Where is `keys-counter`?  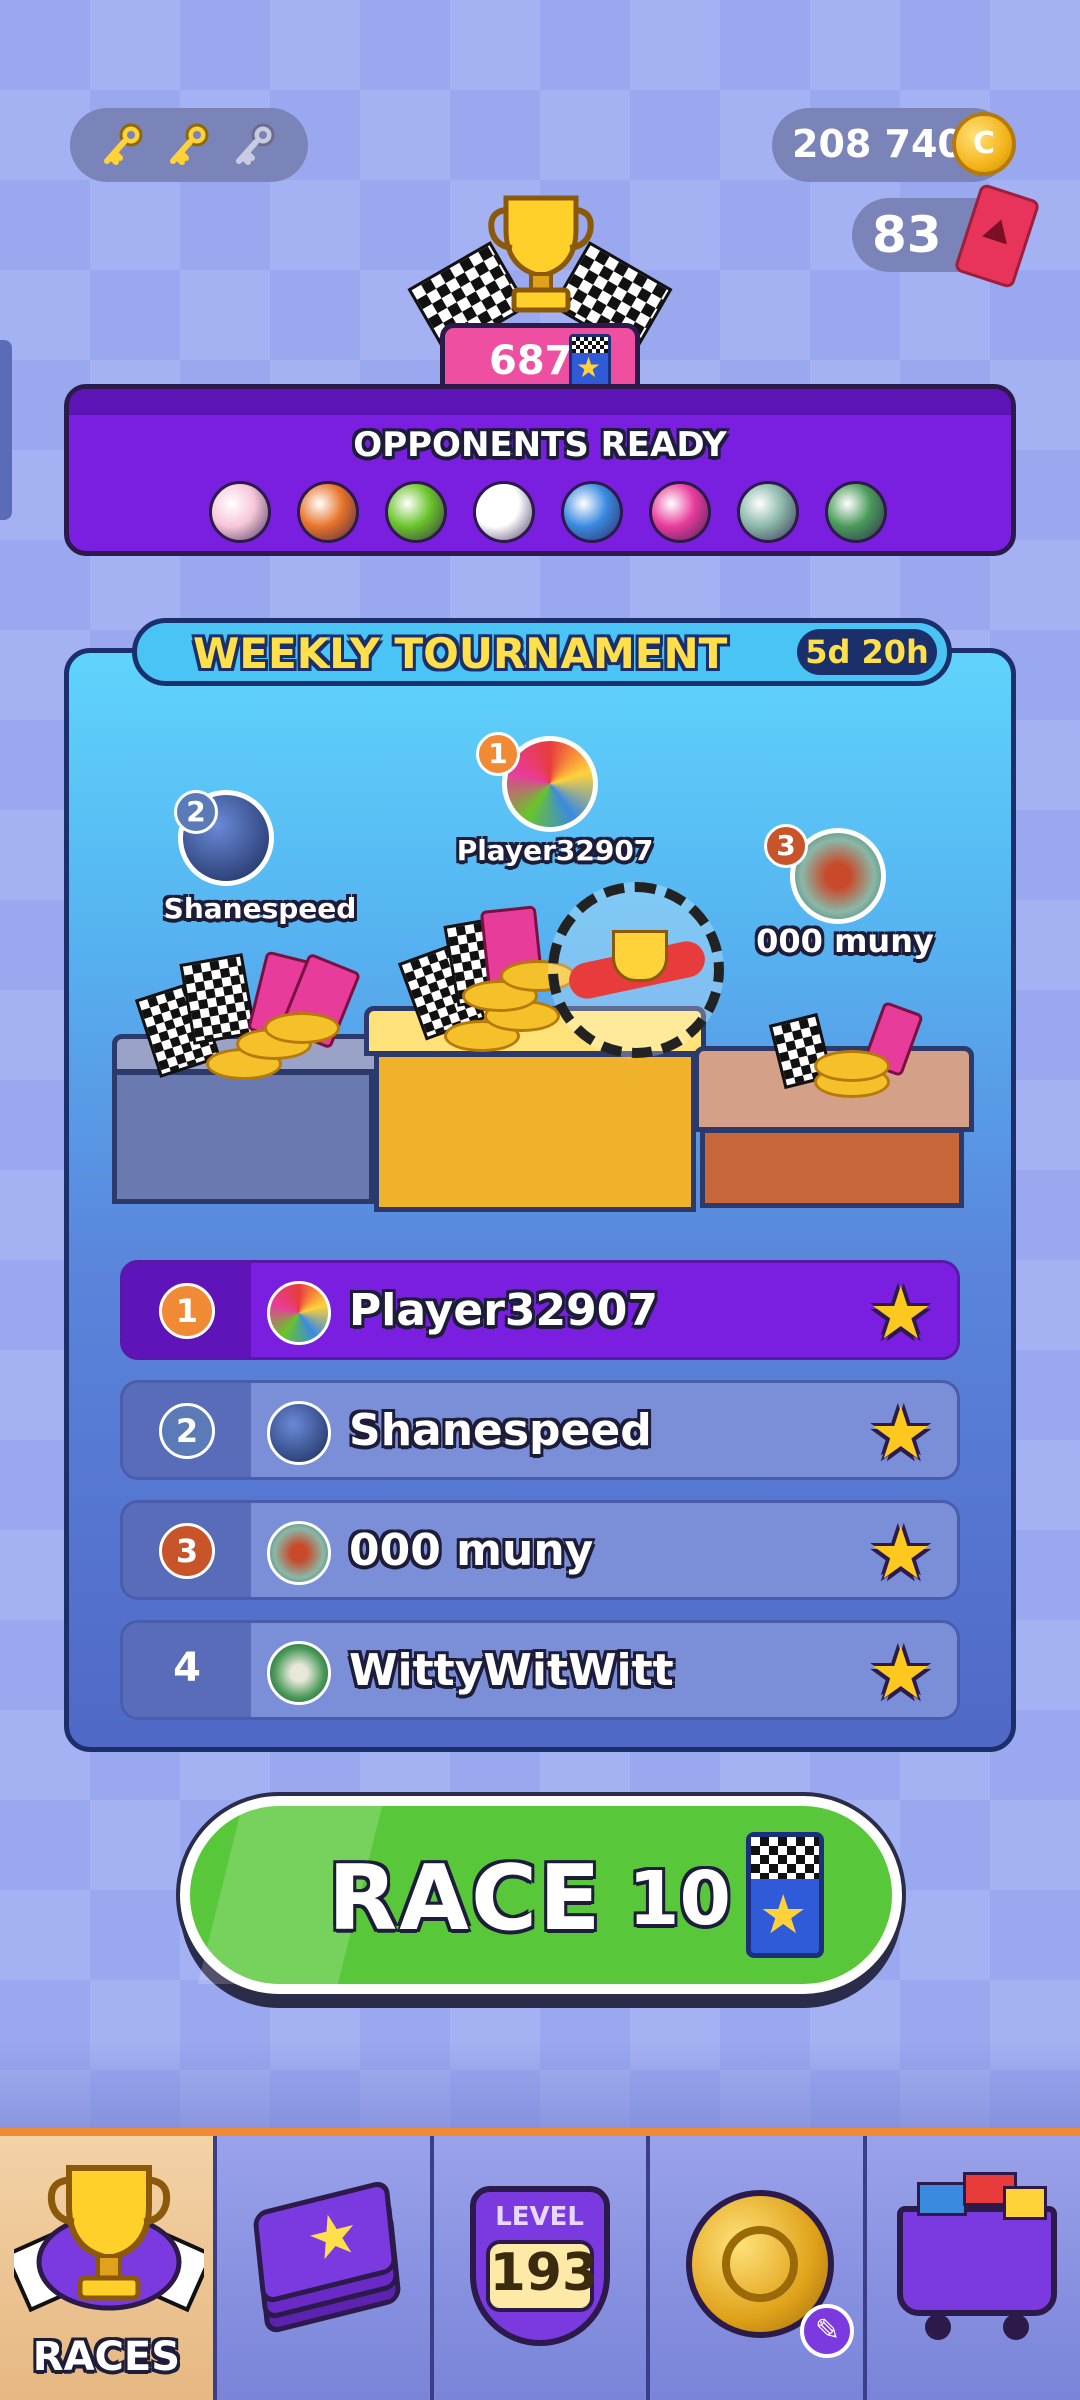 keys-counter is located at coordinates (189, 145).